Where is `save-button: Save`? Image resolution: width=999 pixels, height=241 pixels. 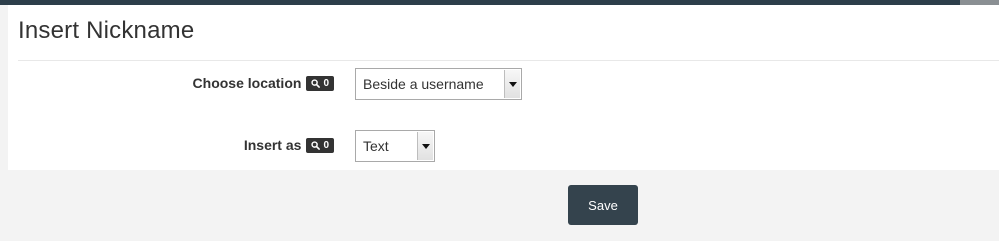
save-button: Save is located at coordinates (603, 205).